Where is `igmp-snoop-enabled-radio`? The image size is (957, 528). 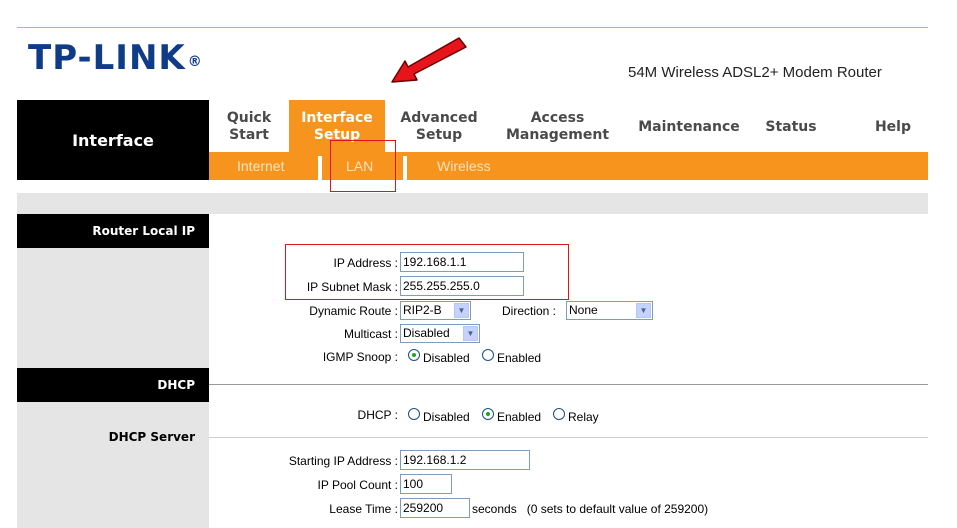 igmp-snoop-enabled-radio is located at coordinates (488, 355).